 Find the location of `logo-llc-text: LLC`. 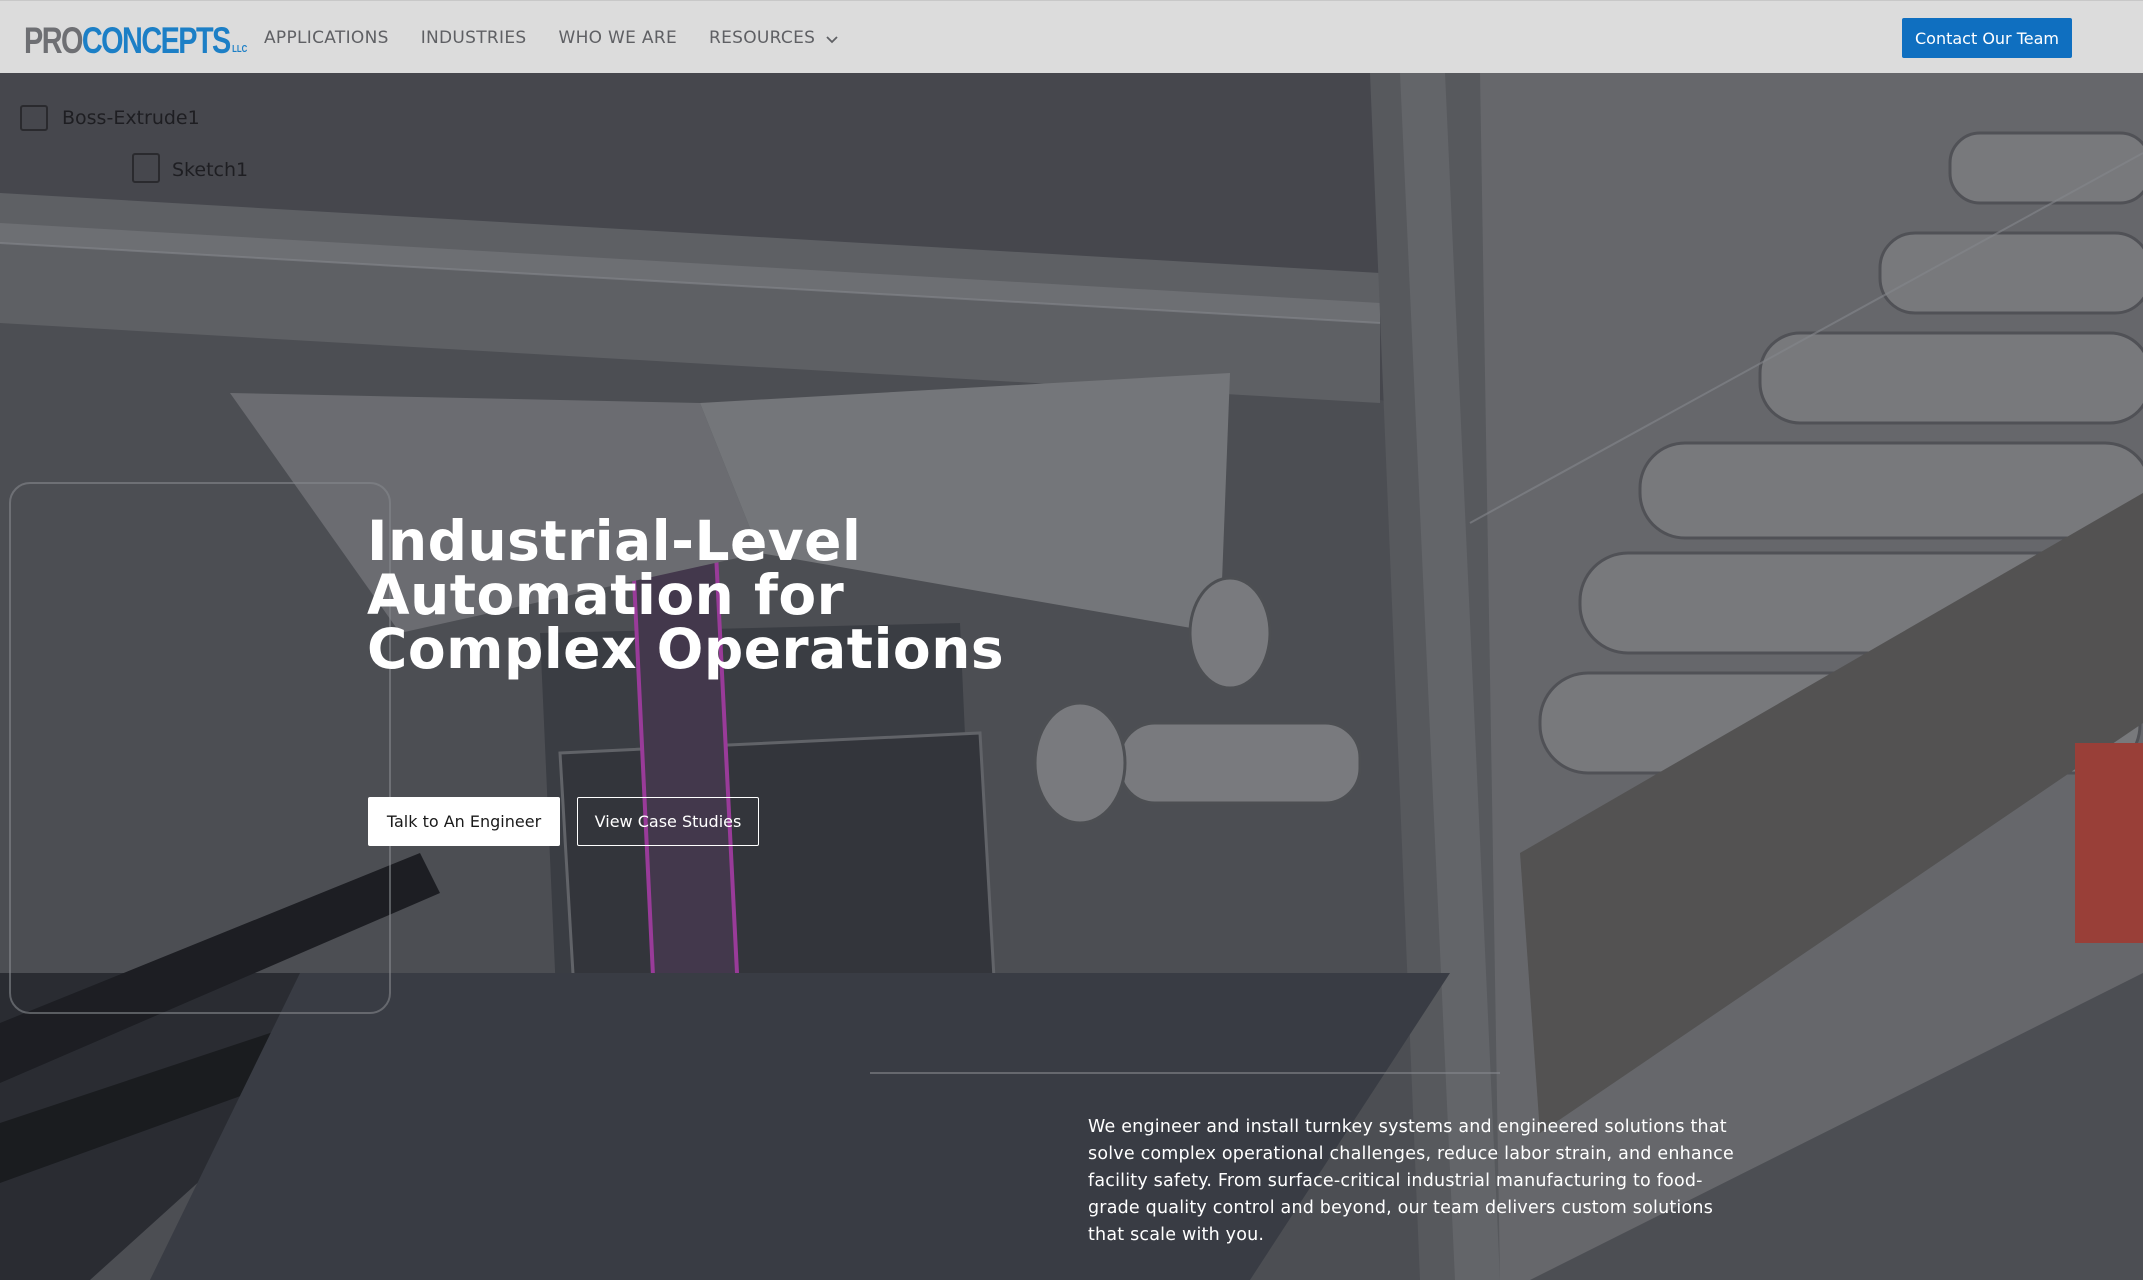

logo-llc-text: LLC is located at coordinates (240, 49).